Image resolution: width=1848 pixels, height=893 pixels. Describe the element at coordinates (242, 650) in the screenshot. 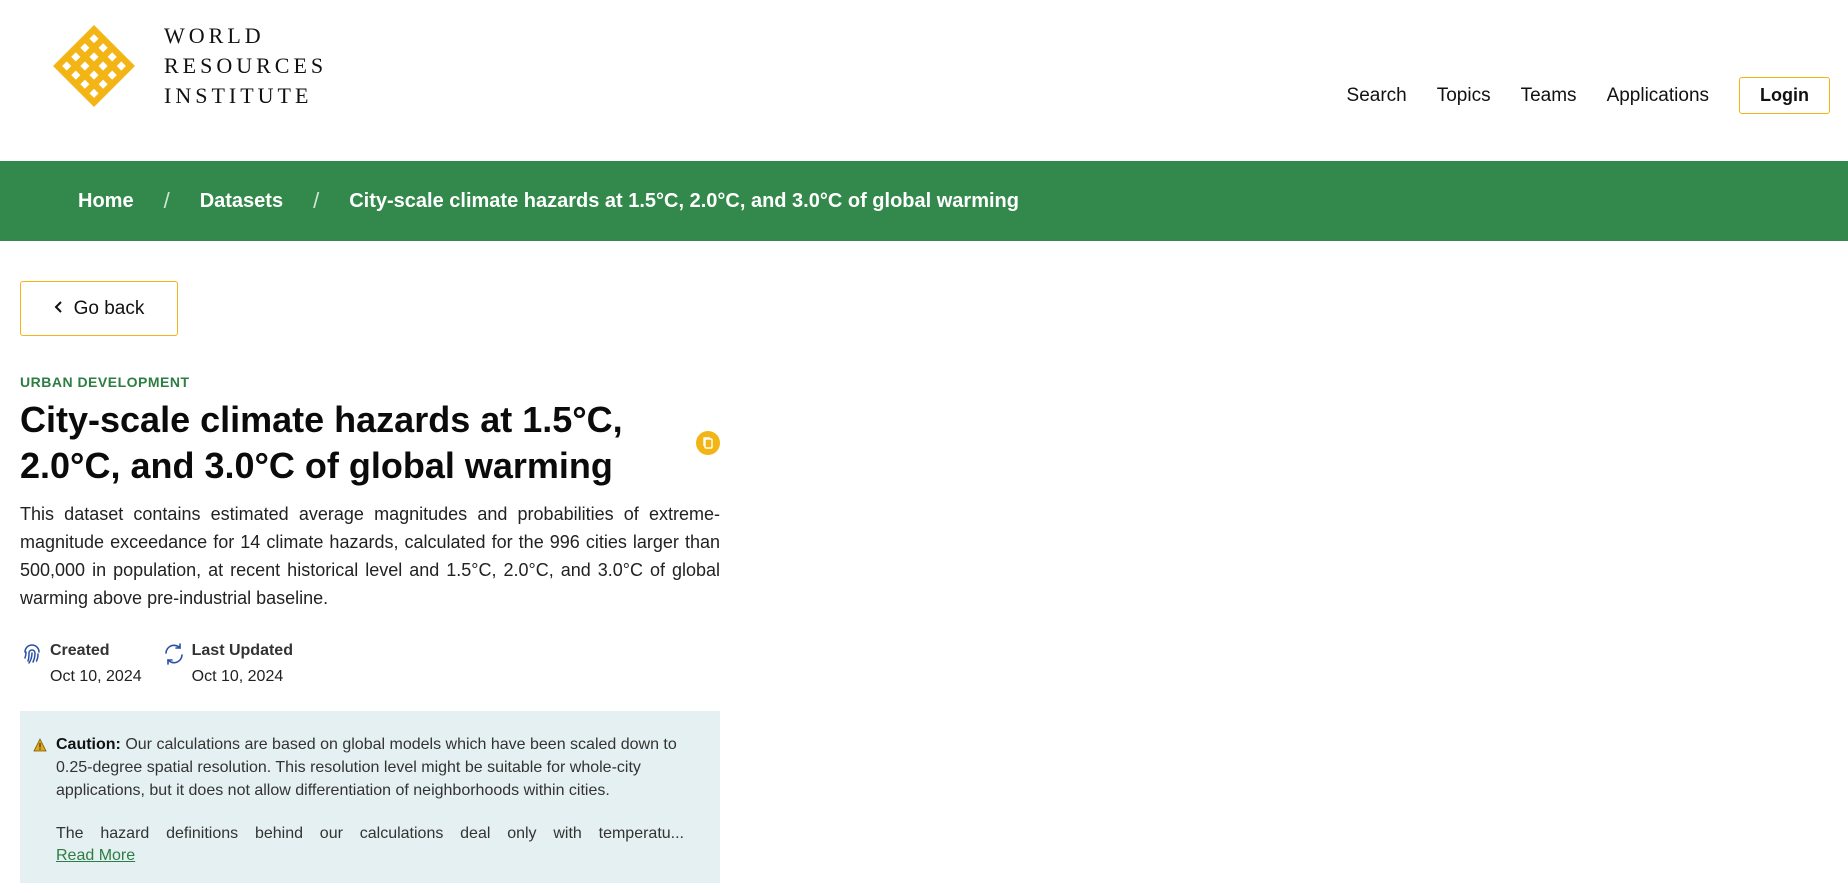

I see `updated-label: Last Updated` at that location.